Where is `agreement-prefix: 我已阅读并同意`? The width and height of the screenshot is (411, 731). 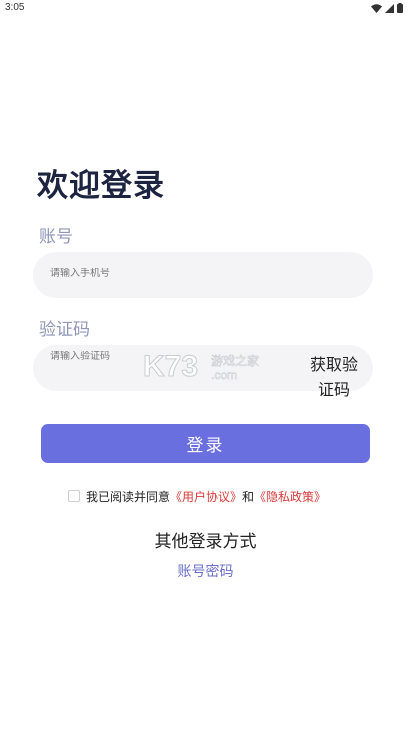
agreement-prefix: 我已阅读并同意 is located at coordinates (128, 496).